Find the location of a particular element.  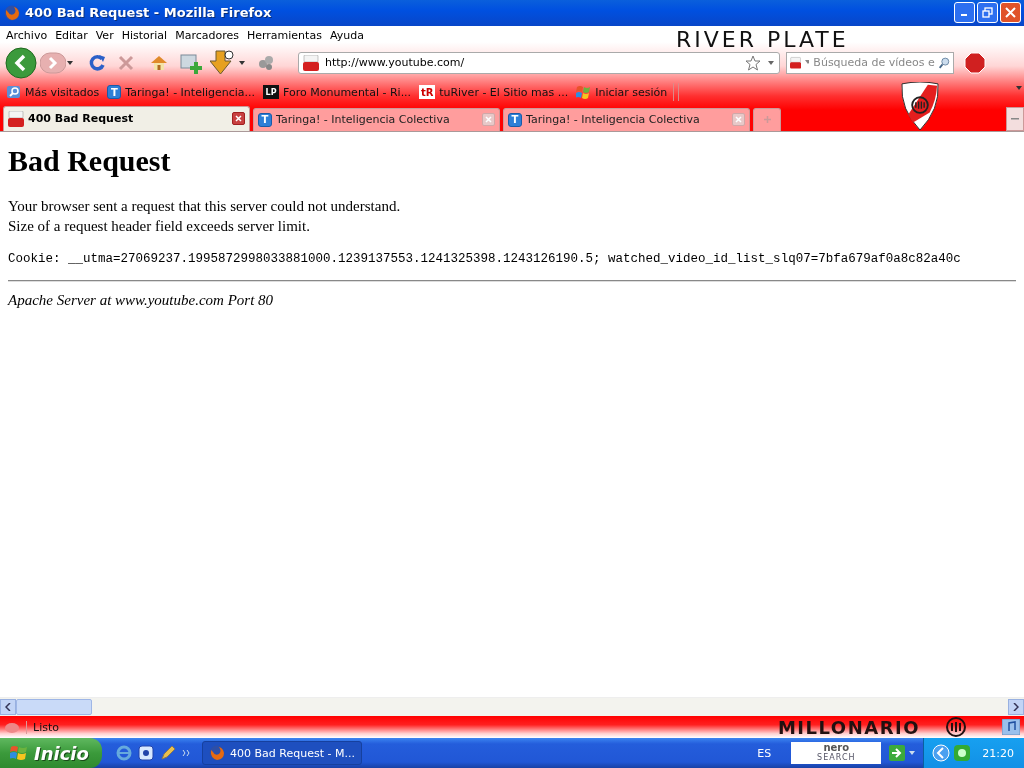

pencil-icon is located at coordinates (168, 753).